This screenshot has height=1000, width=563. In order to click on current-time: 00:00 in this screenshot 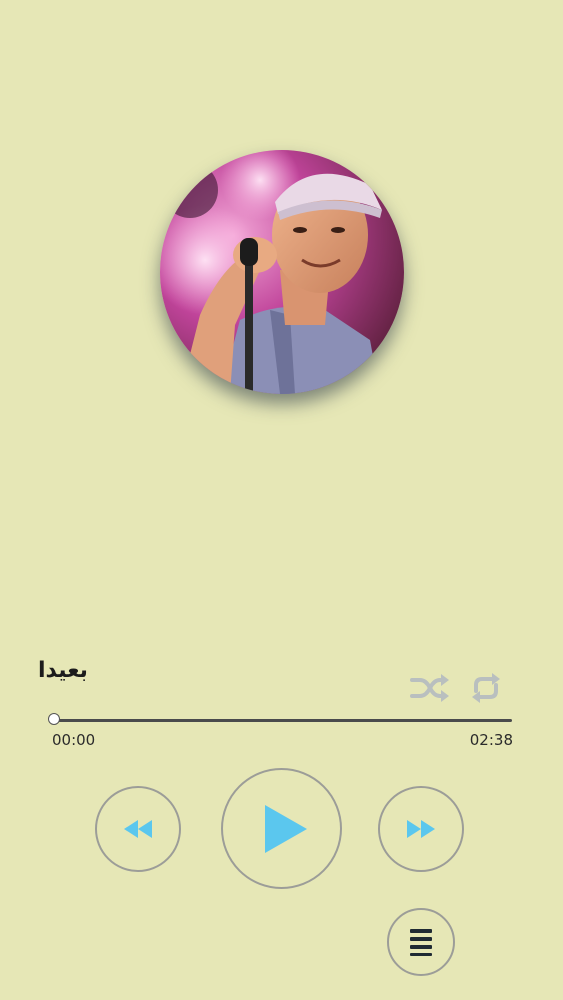, I will do `click(74, 740)`.